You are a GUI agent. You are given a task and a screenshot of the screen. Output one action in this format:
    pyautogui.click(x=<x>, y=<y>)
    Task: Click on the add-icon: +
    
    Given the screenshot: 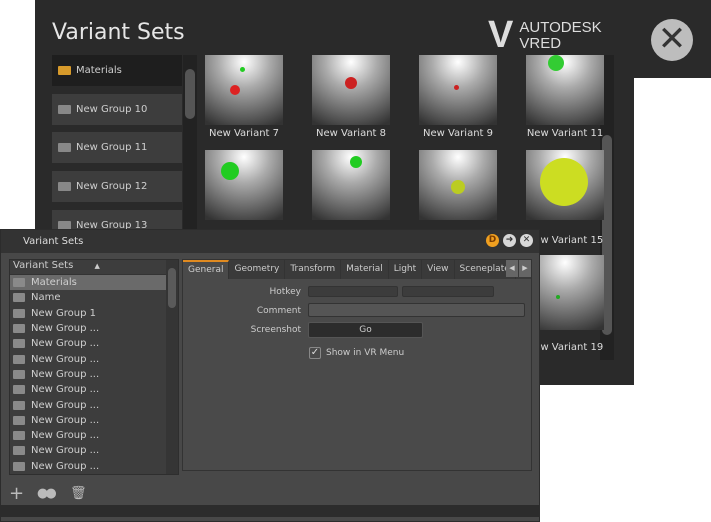 What is the action you would take?
    pyautogui.click(x=16, y=493)
    